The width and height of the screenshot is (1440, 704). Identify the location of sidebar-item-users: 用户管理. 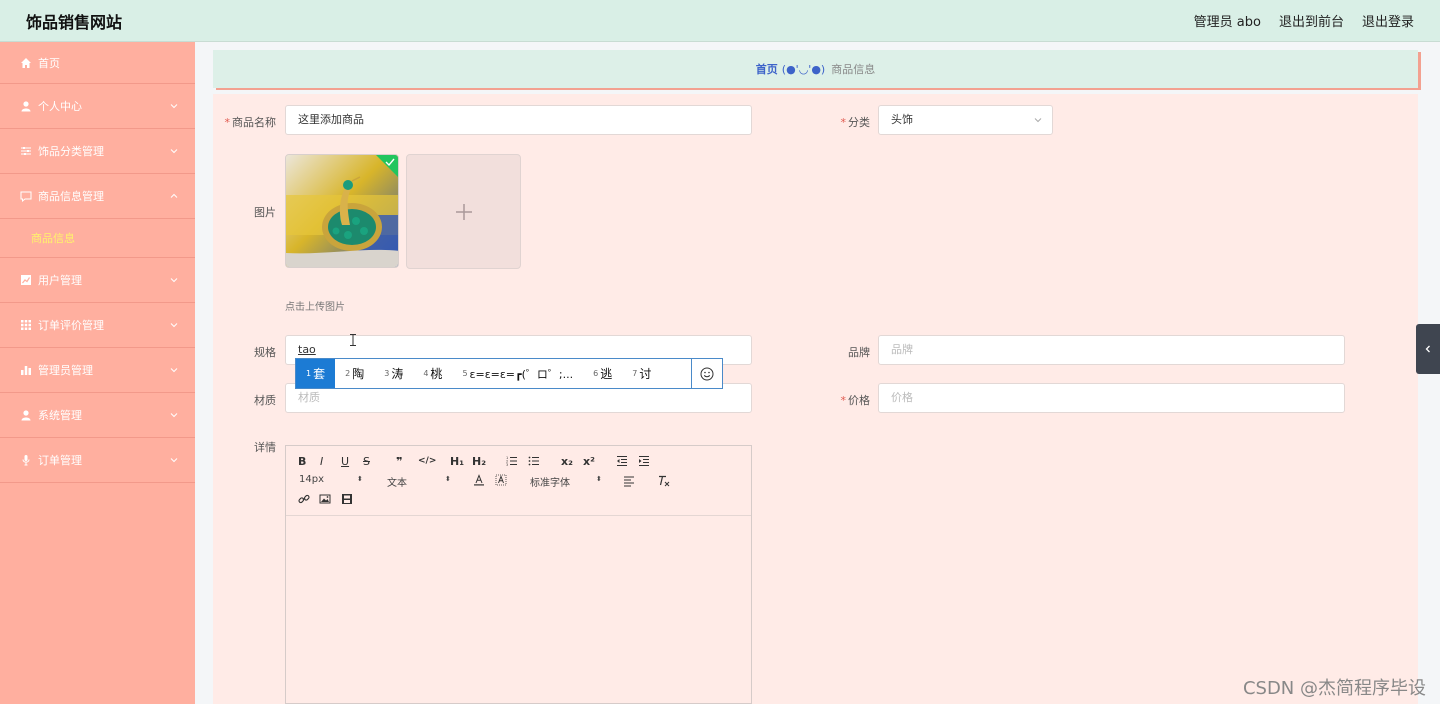
(97, 280).